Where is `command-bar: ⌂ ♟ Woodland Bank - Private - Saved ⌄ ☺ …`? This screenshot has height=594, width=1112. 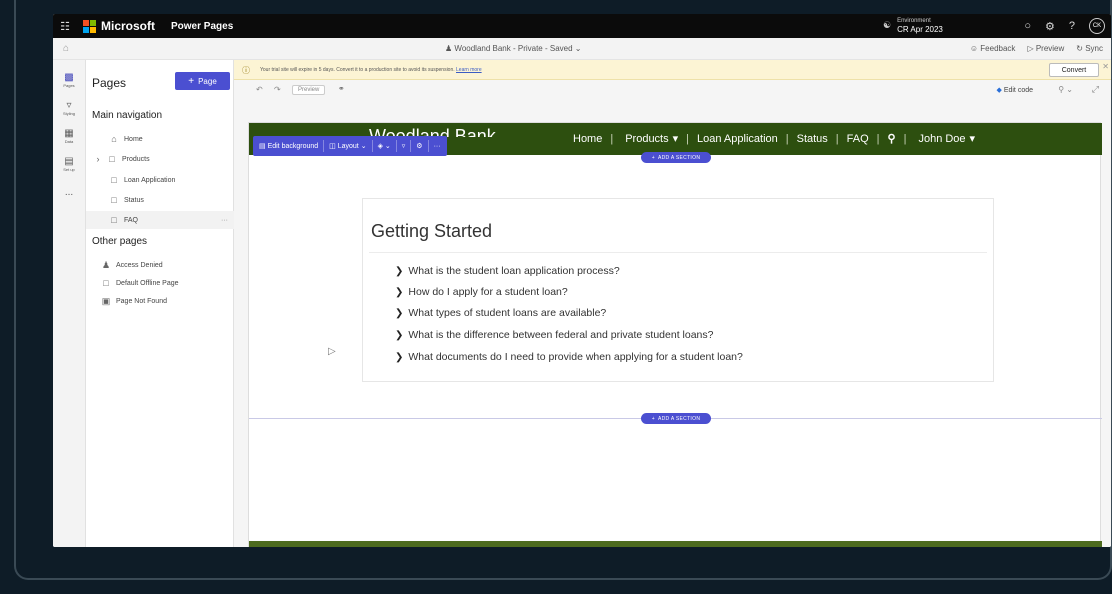 command-bar: ⌂ ♟ Woodland Bank - Private - Saved ⌄ ☺ … is located at coordinates (582, 49).